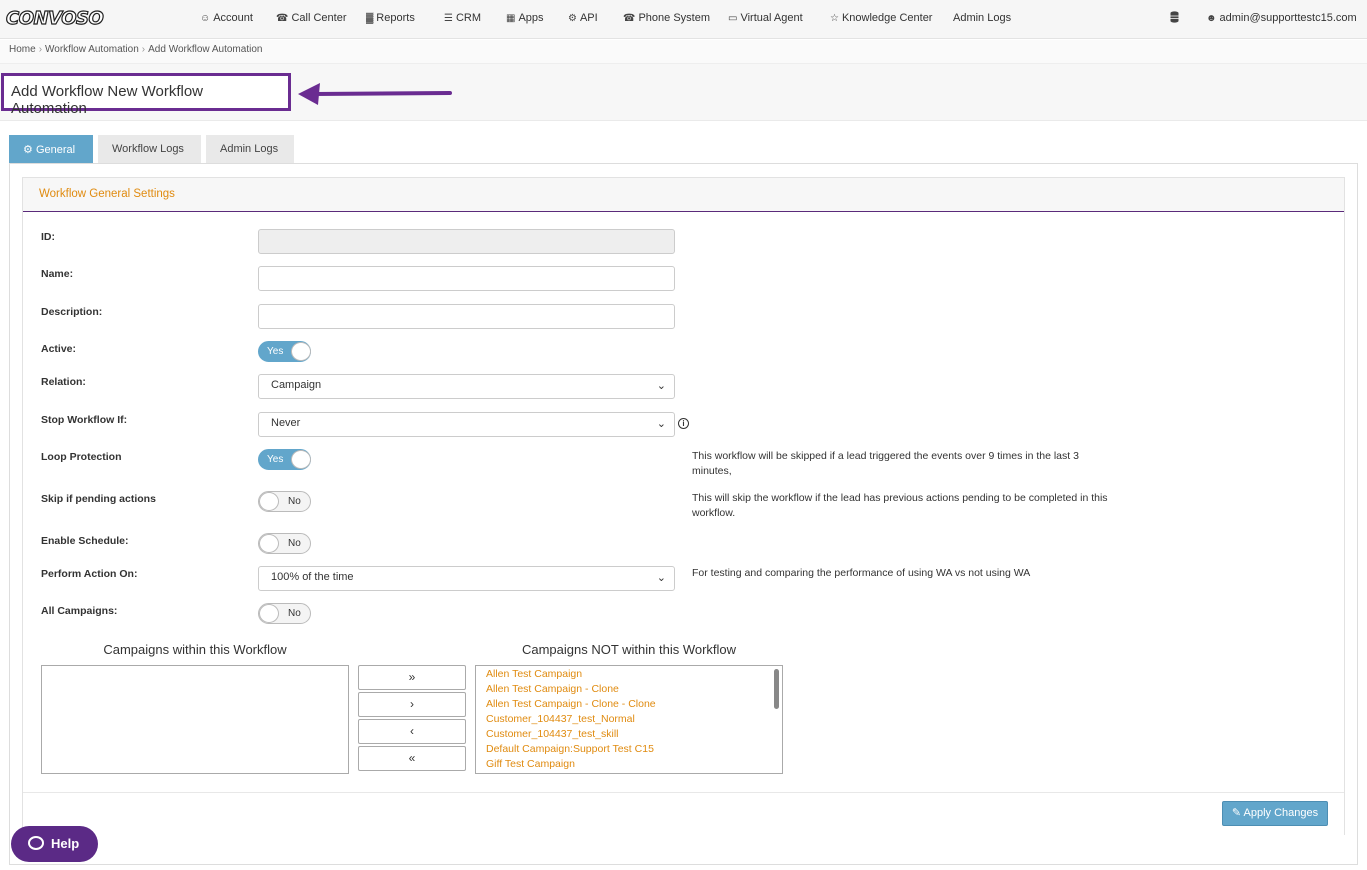 The height and width of the screenshot is (870, 1367). What do you see at coordinates (36, 843) in the screenshot?
I see `chat-bubble-icon` at bounding box center [36, 843].